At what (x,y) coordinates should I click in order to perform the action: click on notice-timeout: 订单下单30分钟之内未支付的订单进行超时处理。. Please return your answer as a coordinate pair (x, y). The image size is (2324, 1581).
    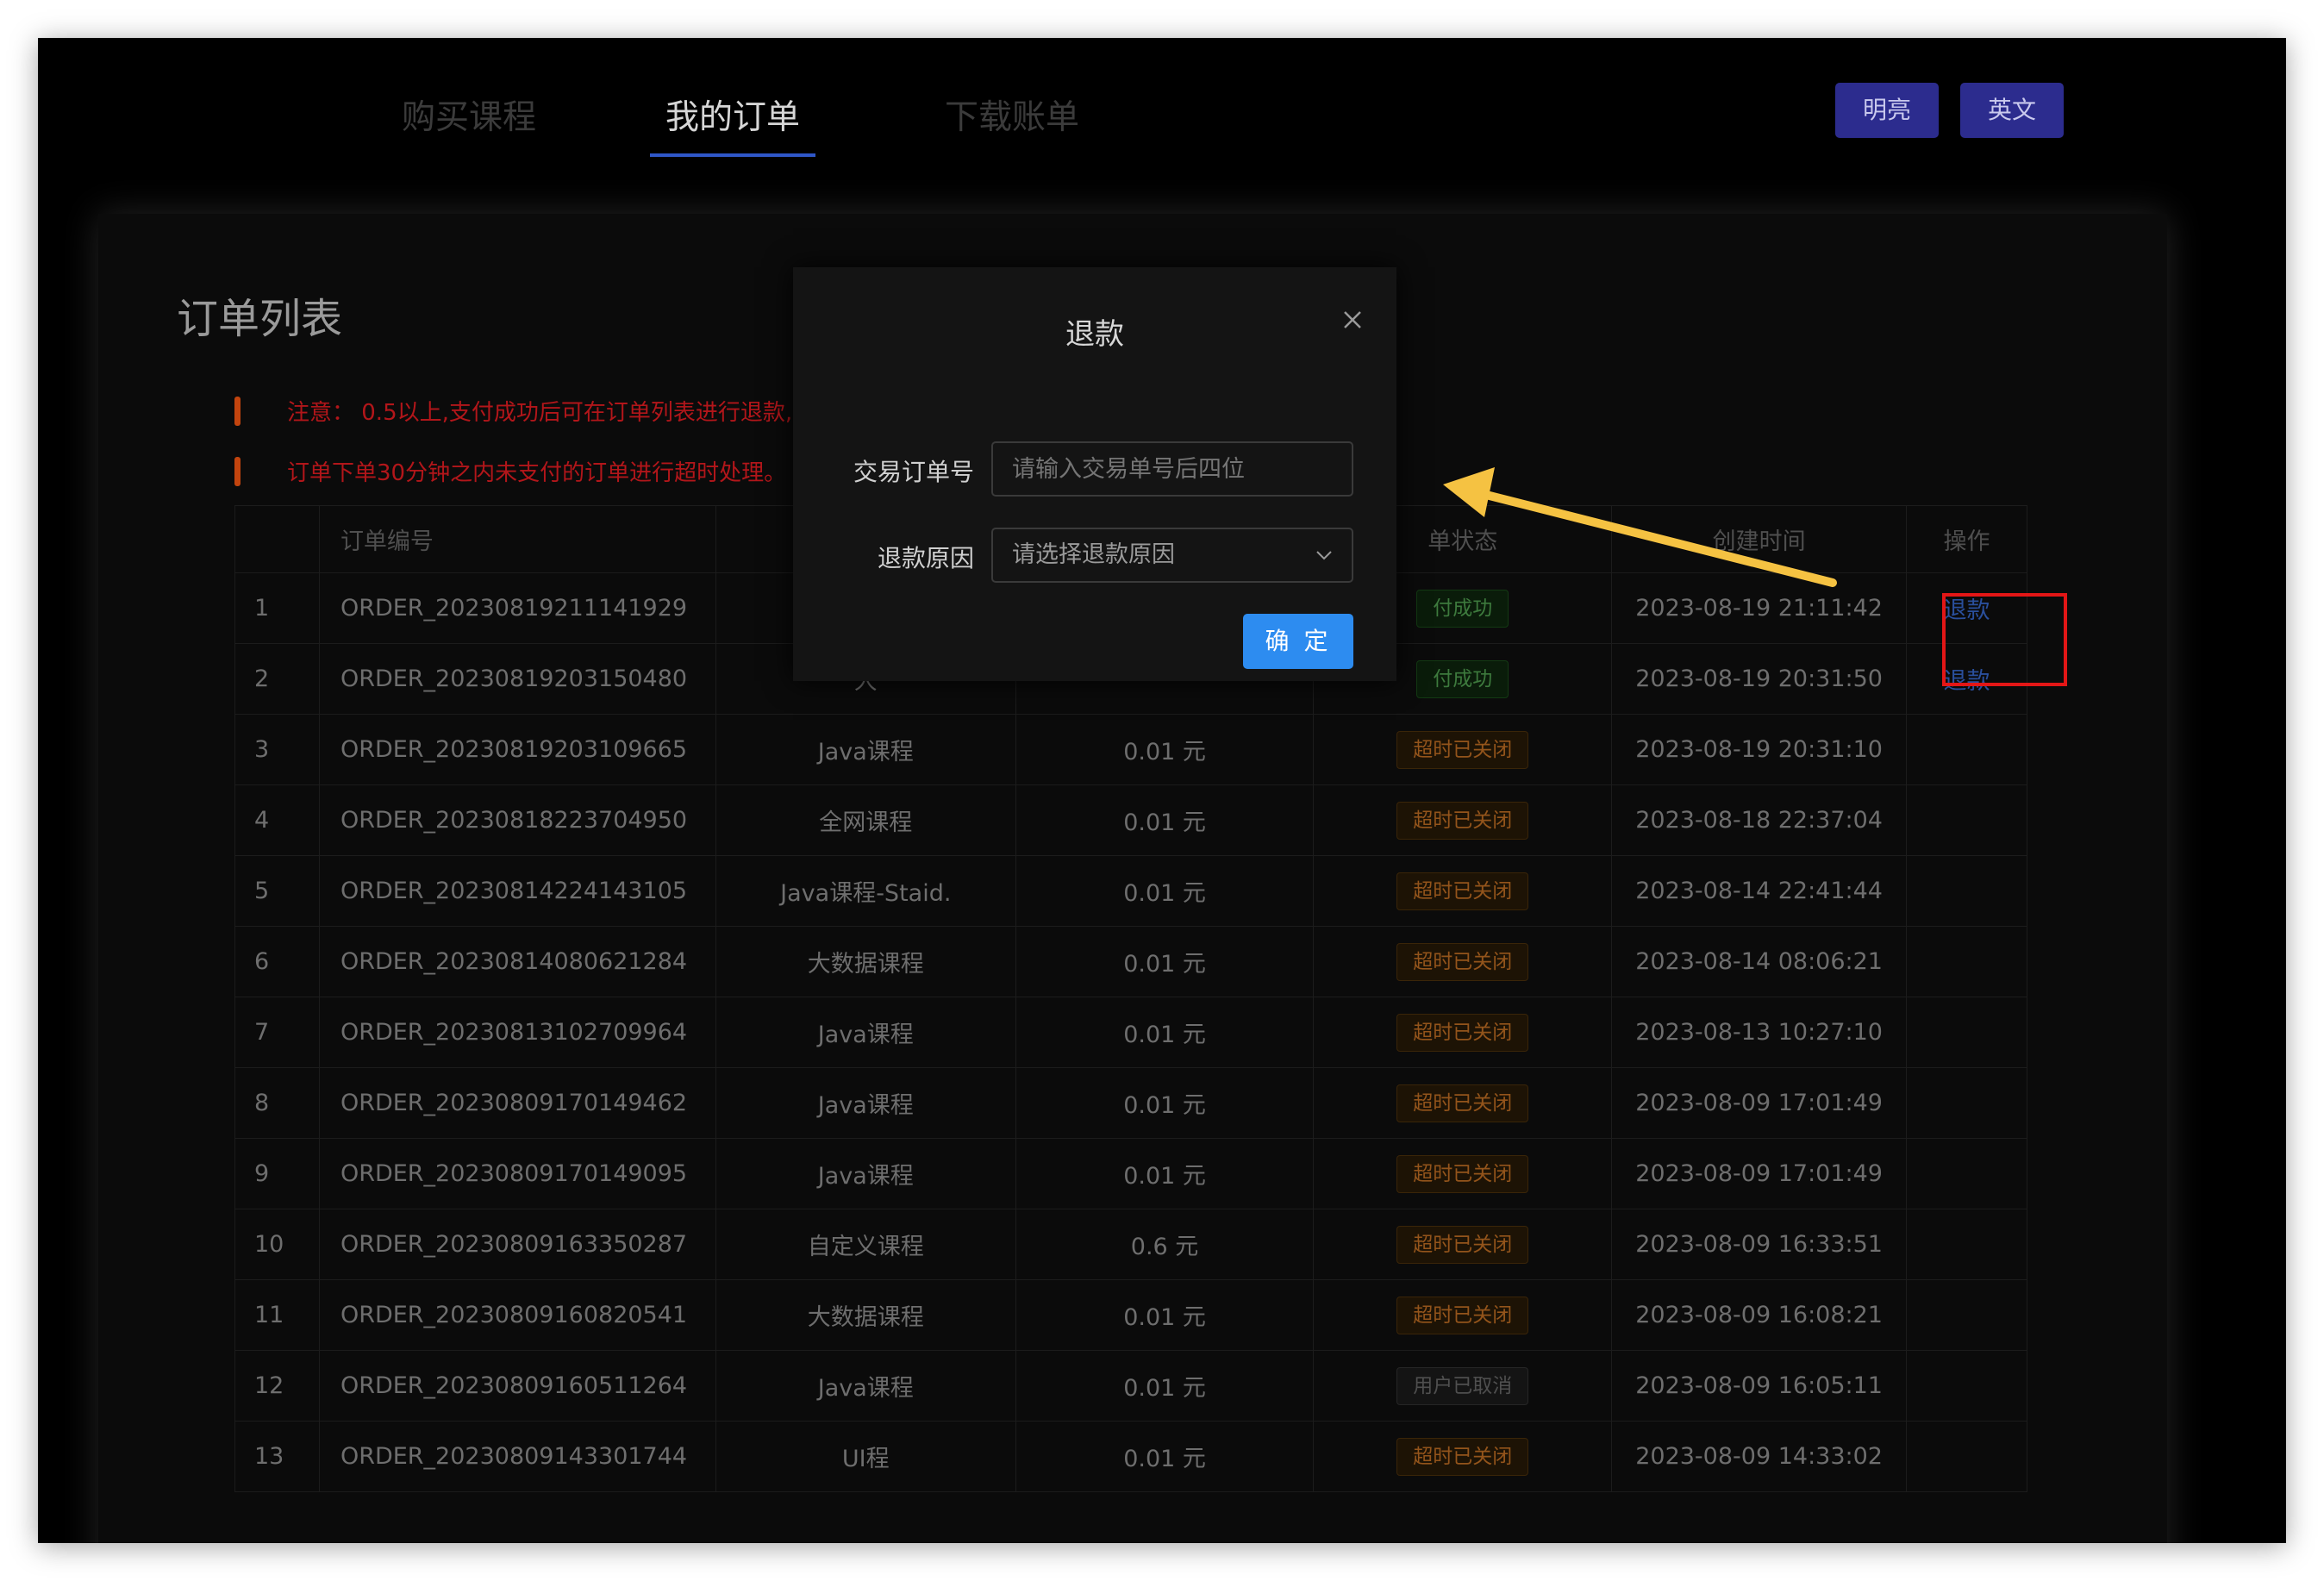
    Looking at the image, I should click on (537, 473).